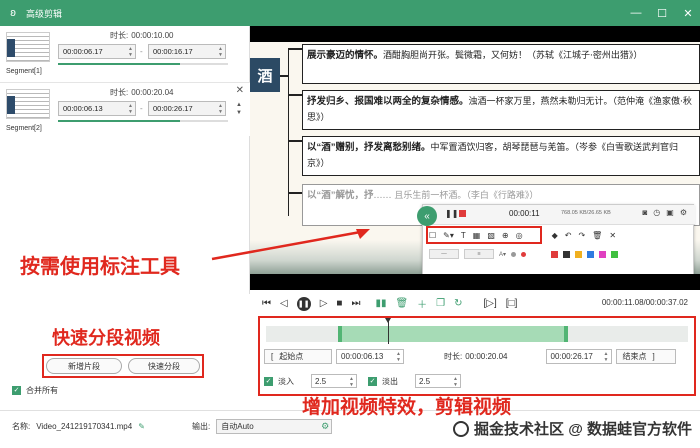 Image resolution: width=700 pixels, height=448 pixels. What do you see at coordinates (427, 216) in the screenshot?
I see `collapse-icon: «` at bounding box center [427, 216].